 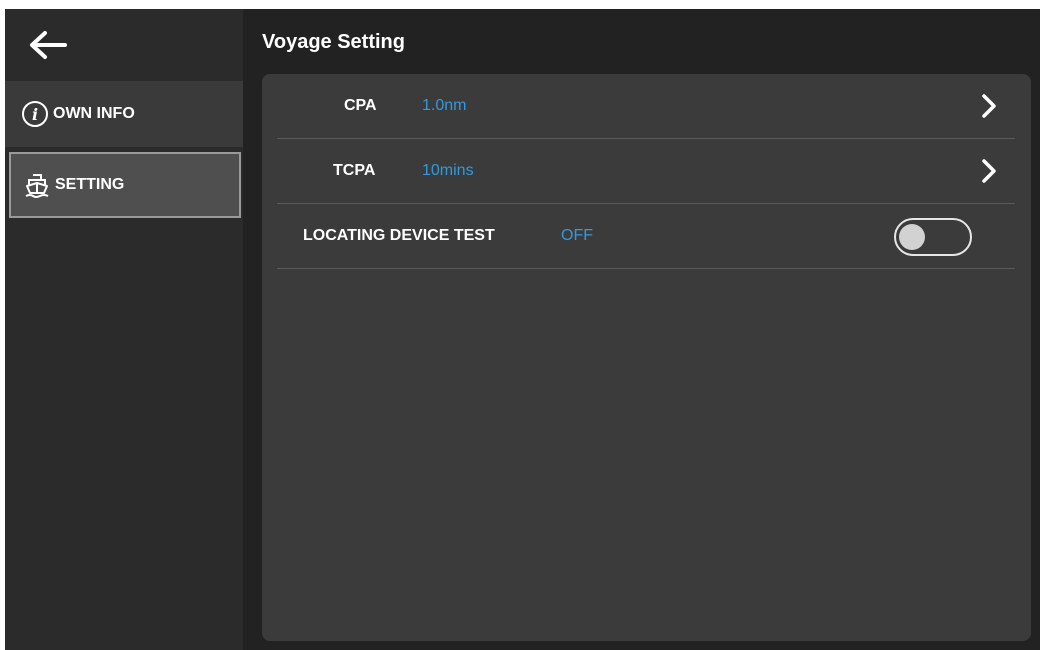 What do you see at coordinates (933, 237) in the screenshot?
I see `locating-device-test-toggle` at bounding box center [933, 237].